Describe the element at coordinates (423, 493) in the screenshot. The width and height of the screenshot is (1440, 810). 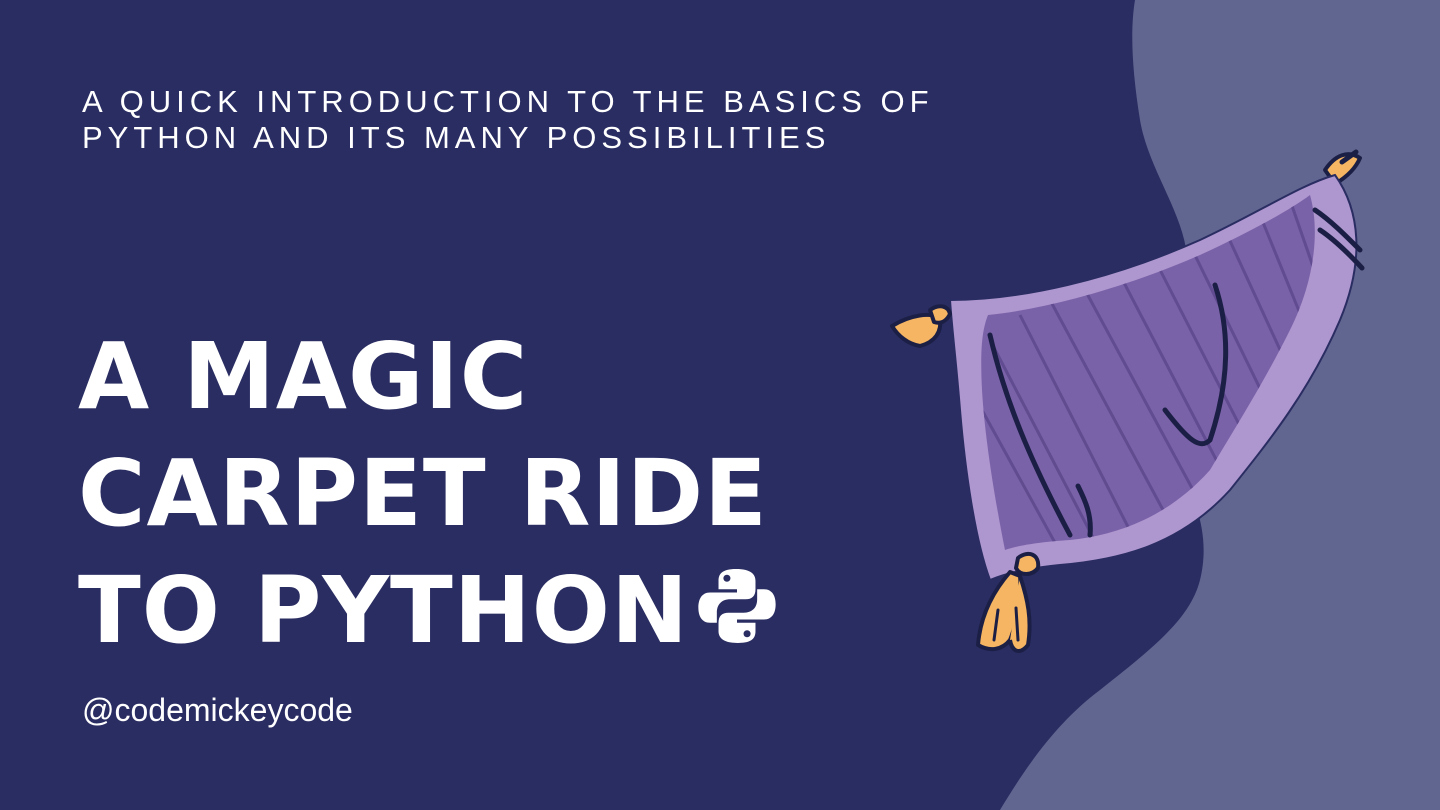
I see `title-line-2: CARPET RIDE` at that location.